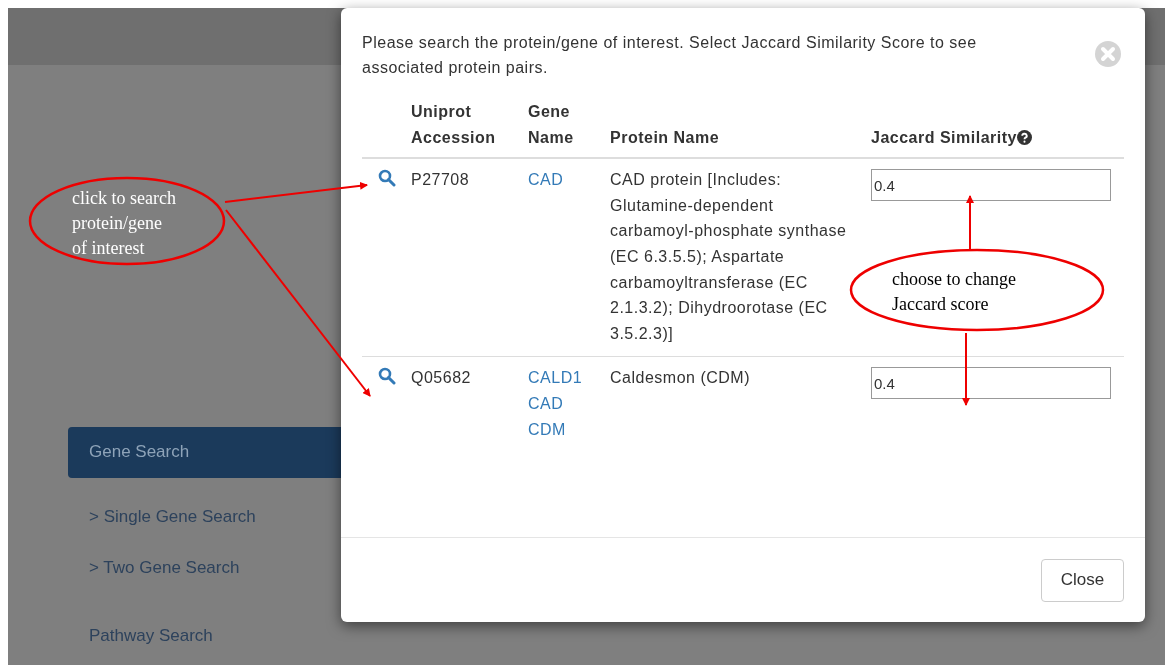  Describe the element at coordinates (970, 222) in the screenshot. I see `arrow` at that location.